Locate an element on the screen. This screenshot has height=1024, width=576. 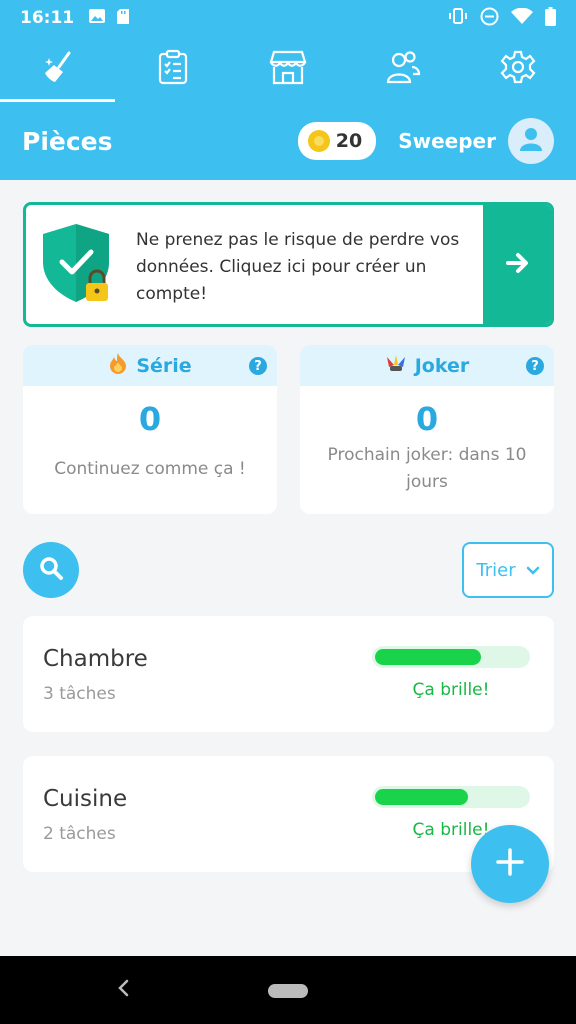
chevron-down-icon is located at coordinates (533, 570).